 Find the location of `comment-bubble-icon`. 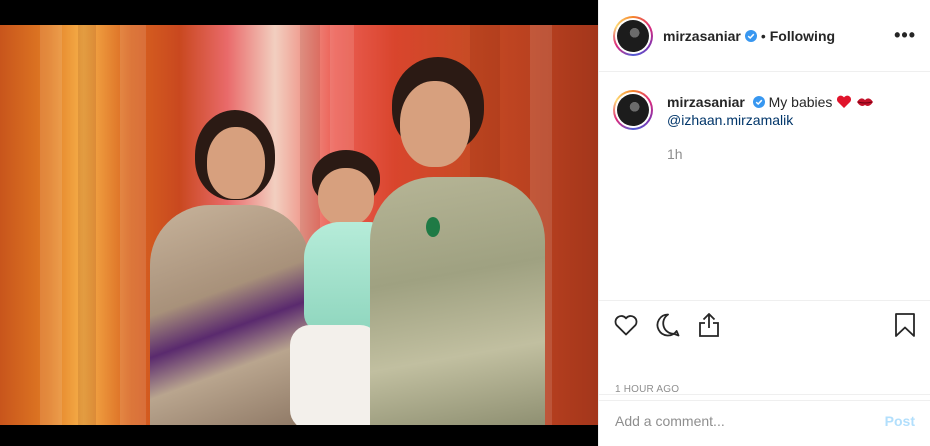

comment-bubble-icon is located at coordinates (668, 325).